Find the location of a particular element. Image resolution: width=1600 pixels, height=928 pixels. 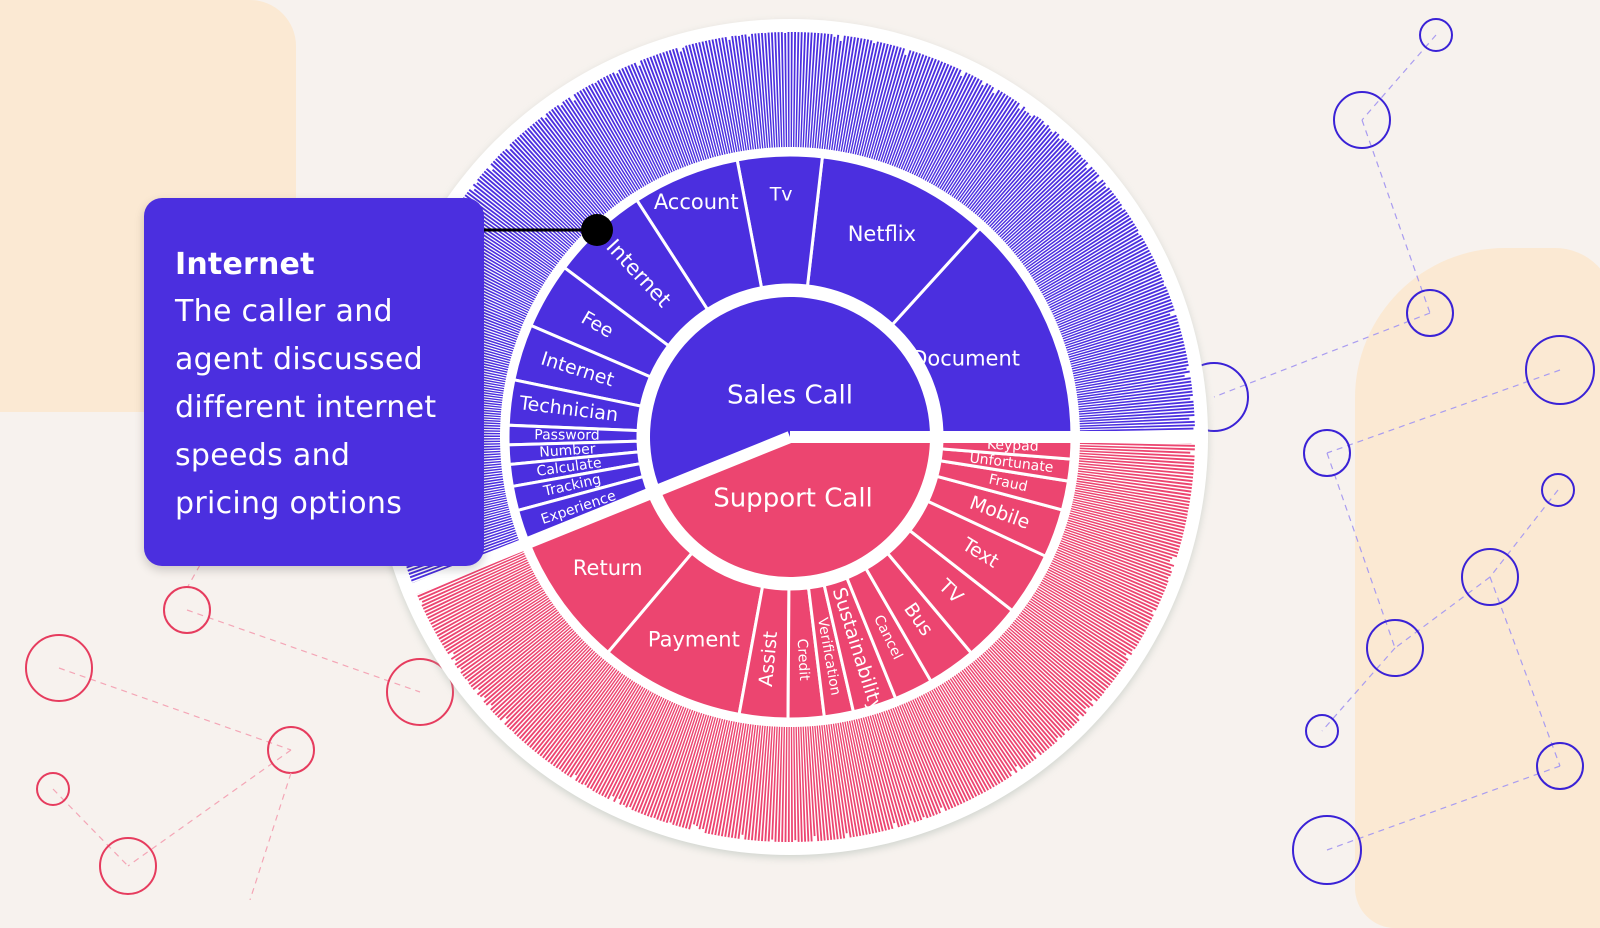

segment-label: Payment is located at coordinates (694, 639).